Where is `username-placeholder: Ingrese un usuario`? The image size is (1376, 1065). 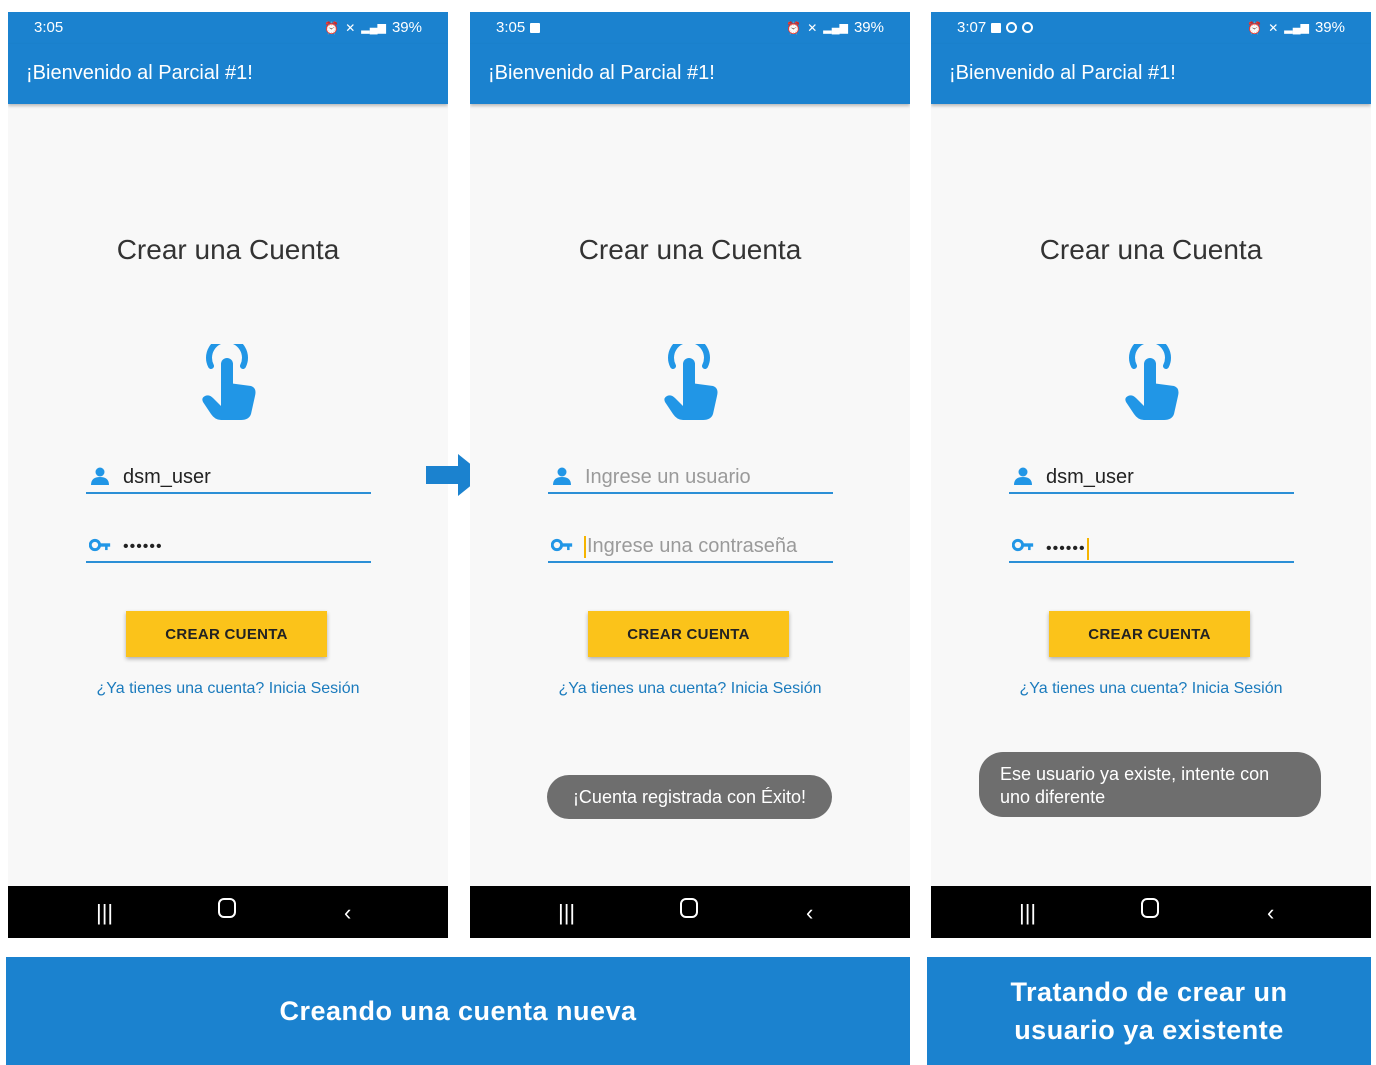
username-placeholder: Ingrese un usuario is located at coordinates (668, 477).